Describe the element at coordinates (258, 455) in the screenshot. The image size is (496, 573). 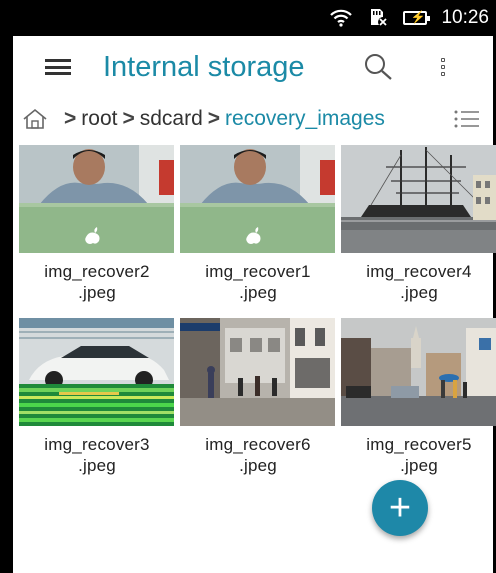
I see `file-name: img_recover6 .jpeg` at that location.